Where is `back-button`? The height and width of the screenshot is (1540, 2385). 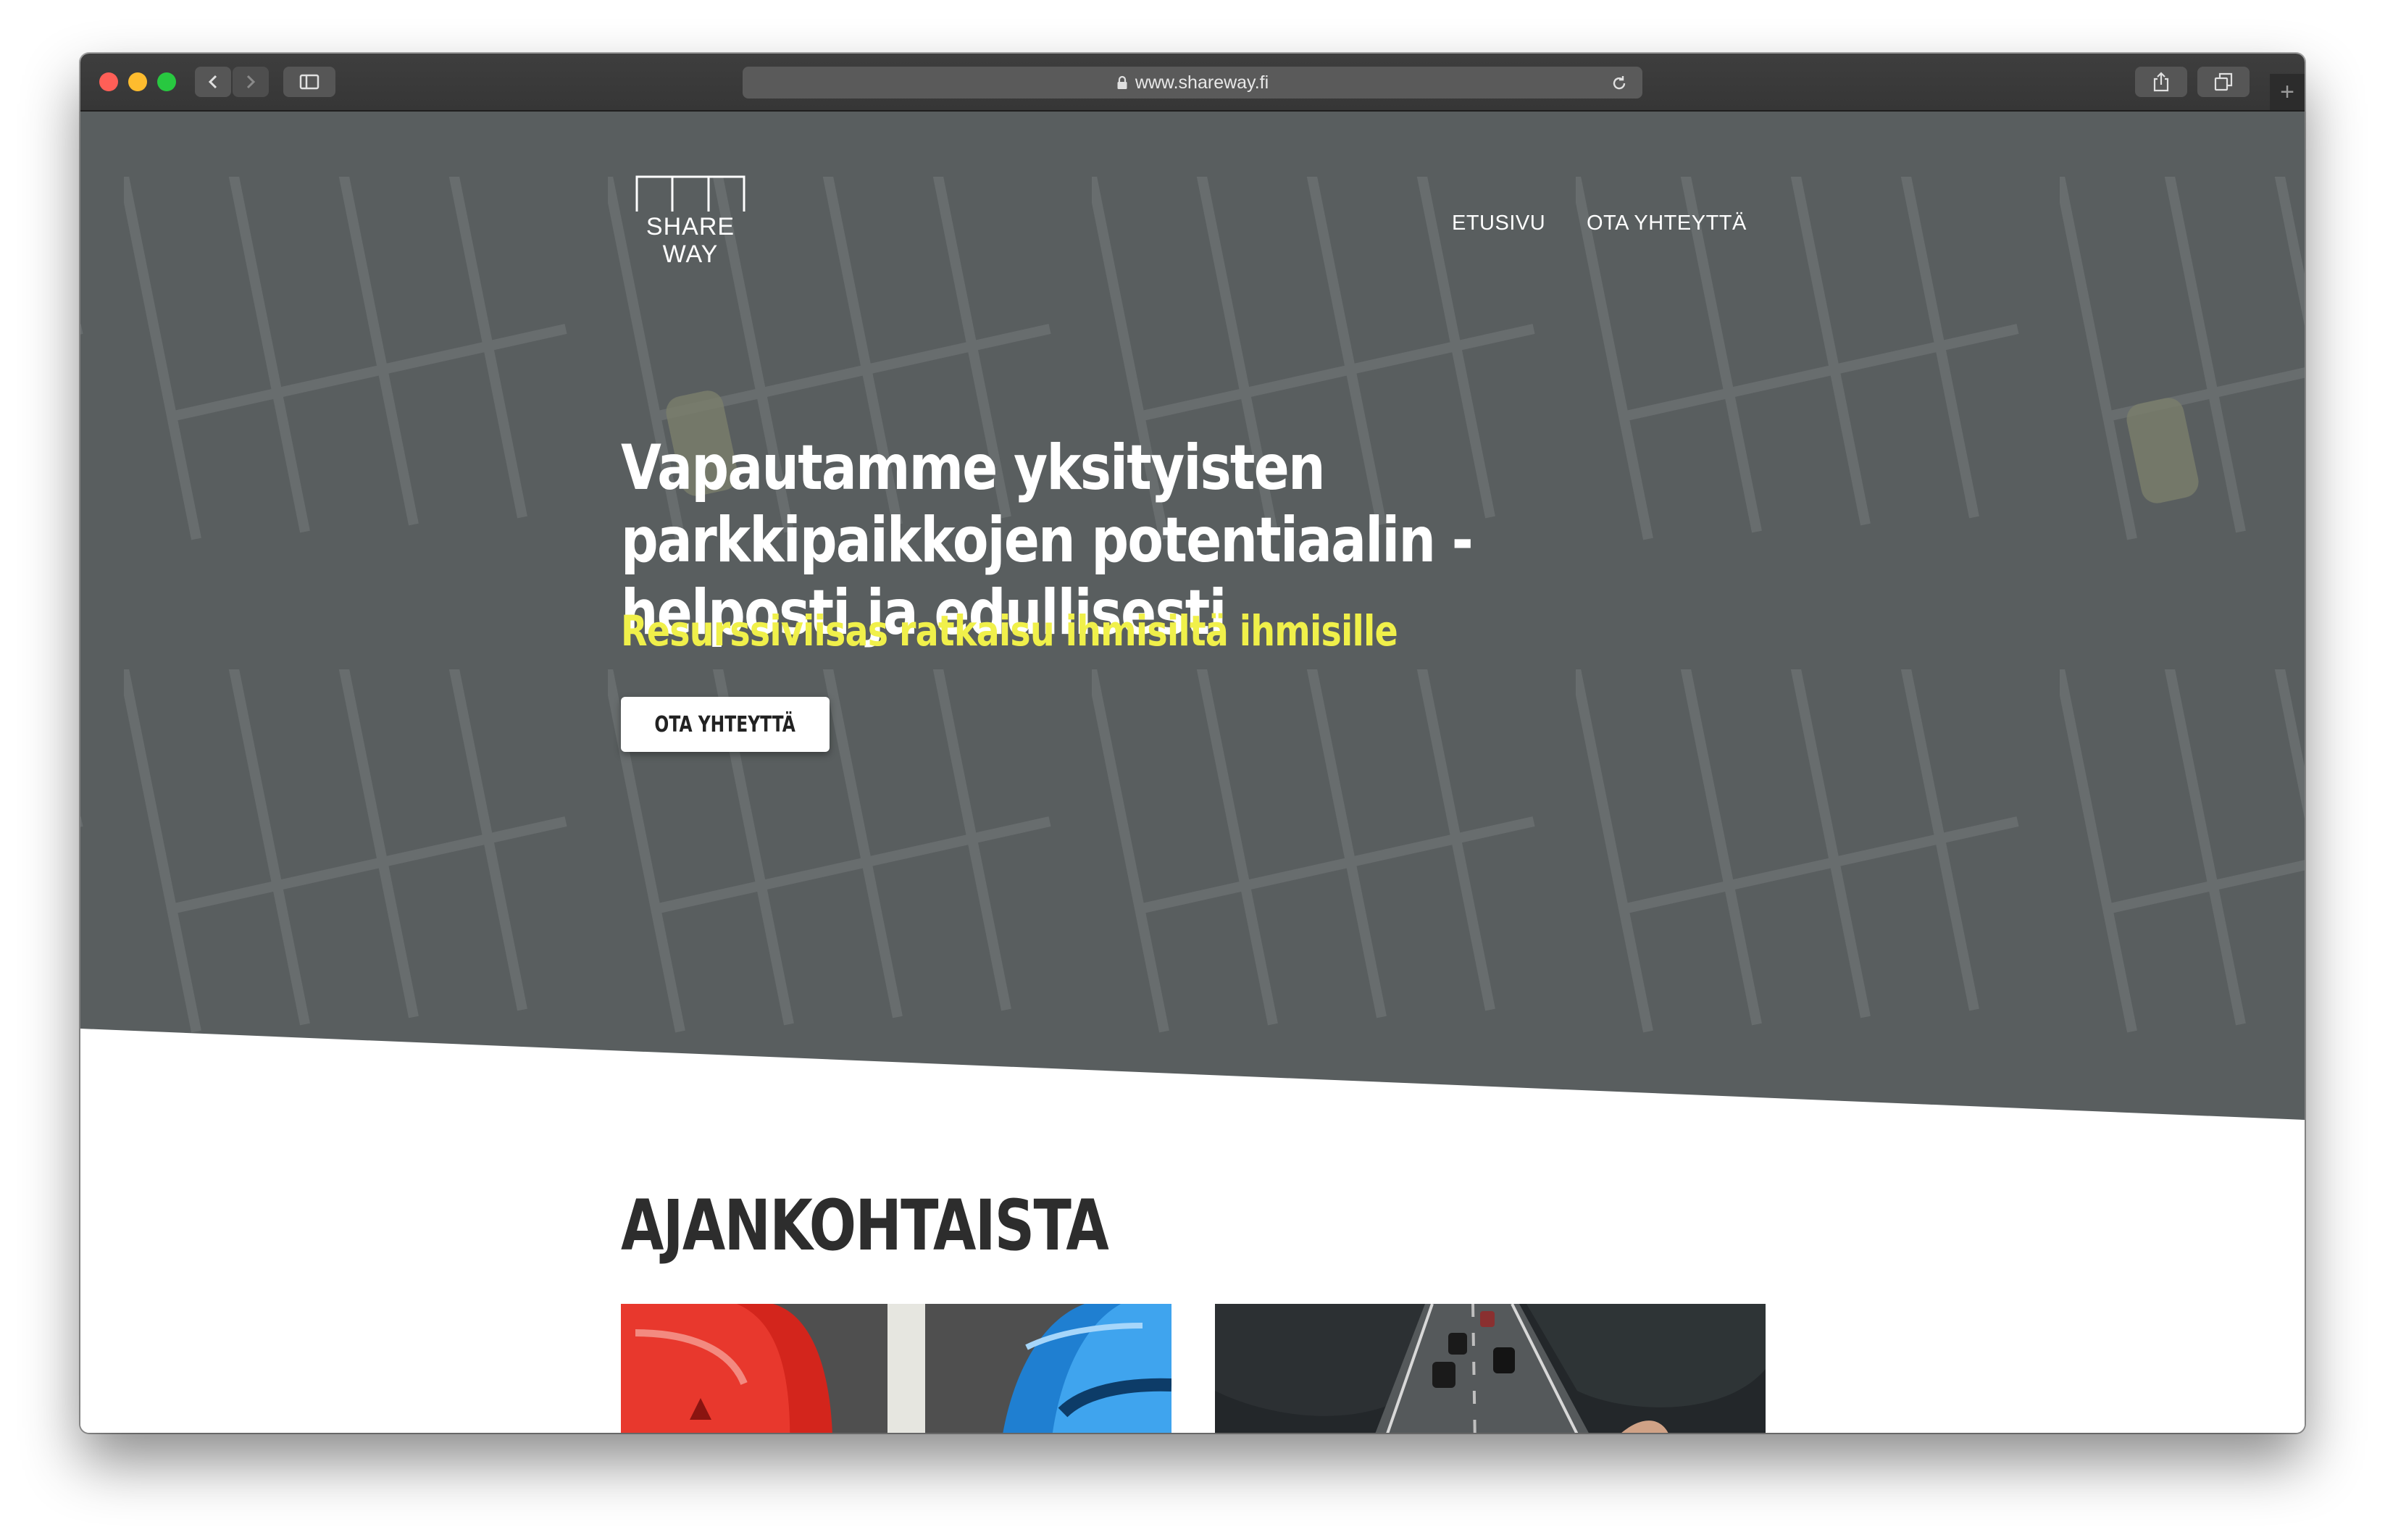 back-button is located at coordinates (213, 82).